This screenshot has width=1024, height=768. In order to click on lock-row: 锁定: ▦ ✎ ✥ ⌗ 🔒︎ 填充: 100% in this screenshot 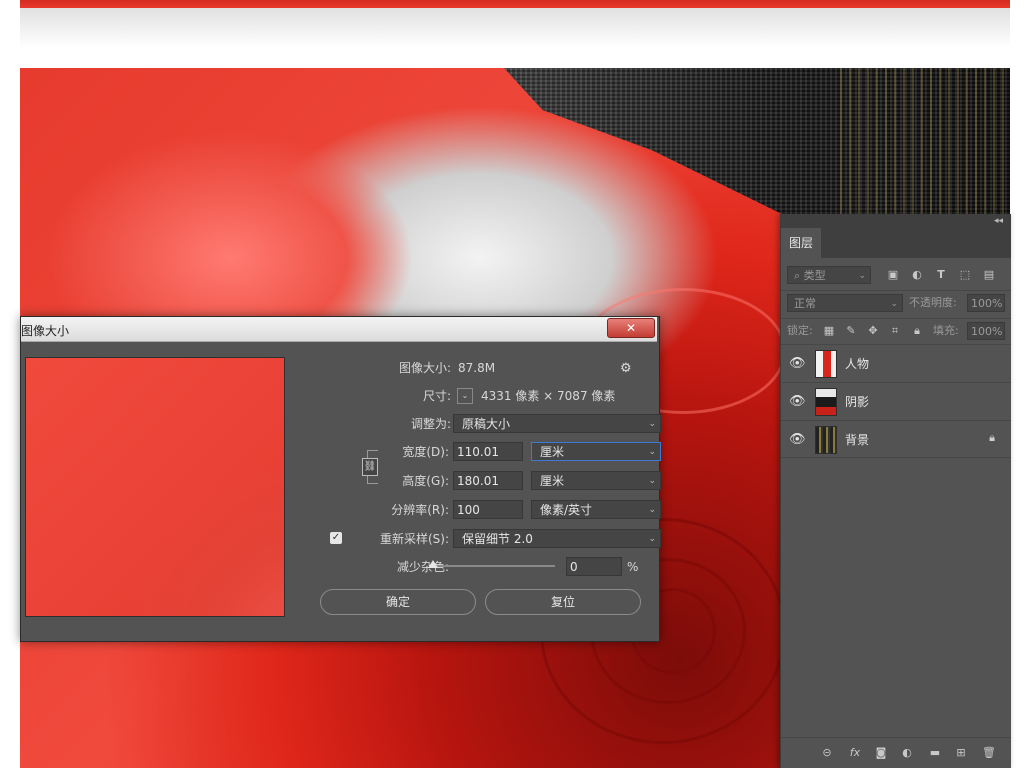, I will do `click(896, 331)`.